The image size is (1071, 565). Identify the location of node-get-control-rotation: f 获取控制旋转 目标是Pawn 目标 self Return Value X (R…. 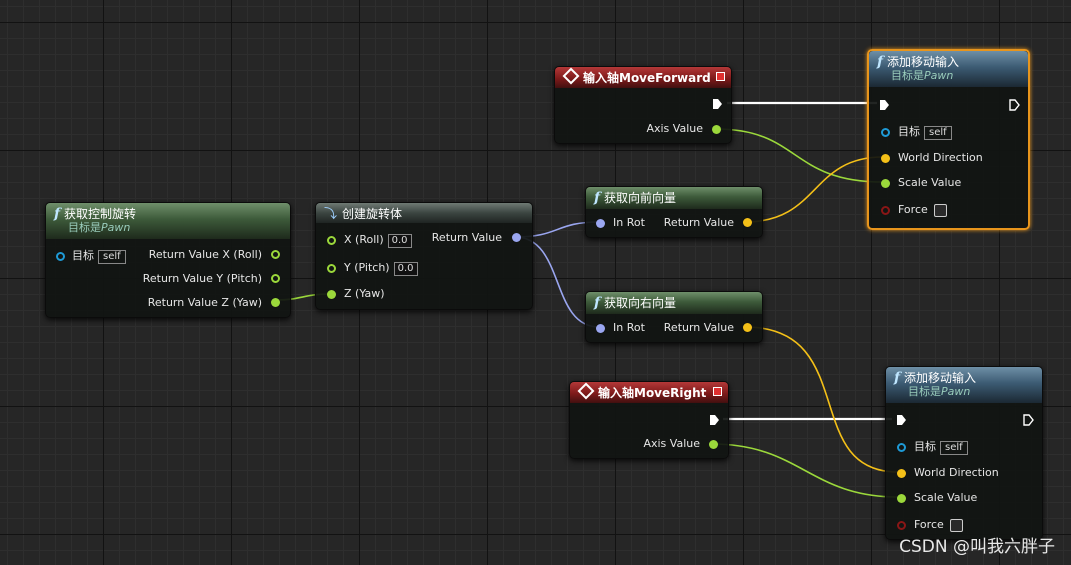
(168, 260).